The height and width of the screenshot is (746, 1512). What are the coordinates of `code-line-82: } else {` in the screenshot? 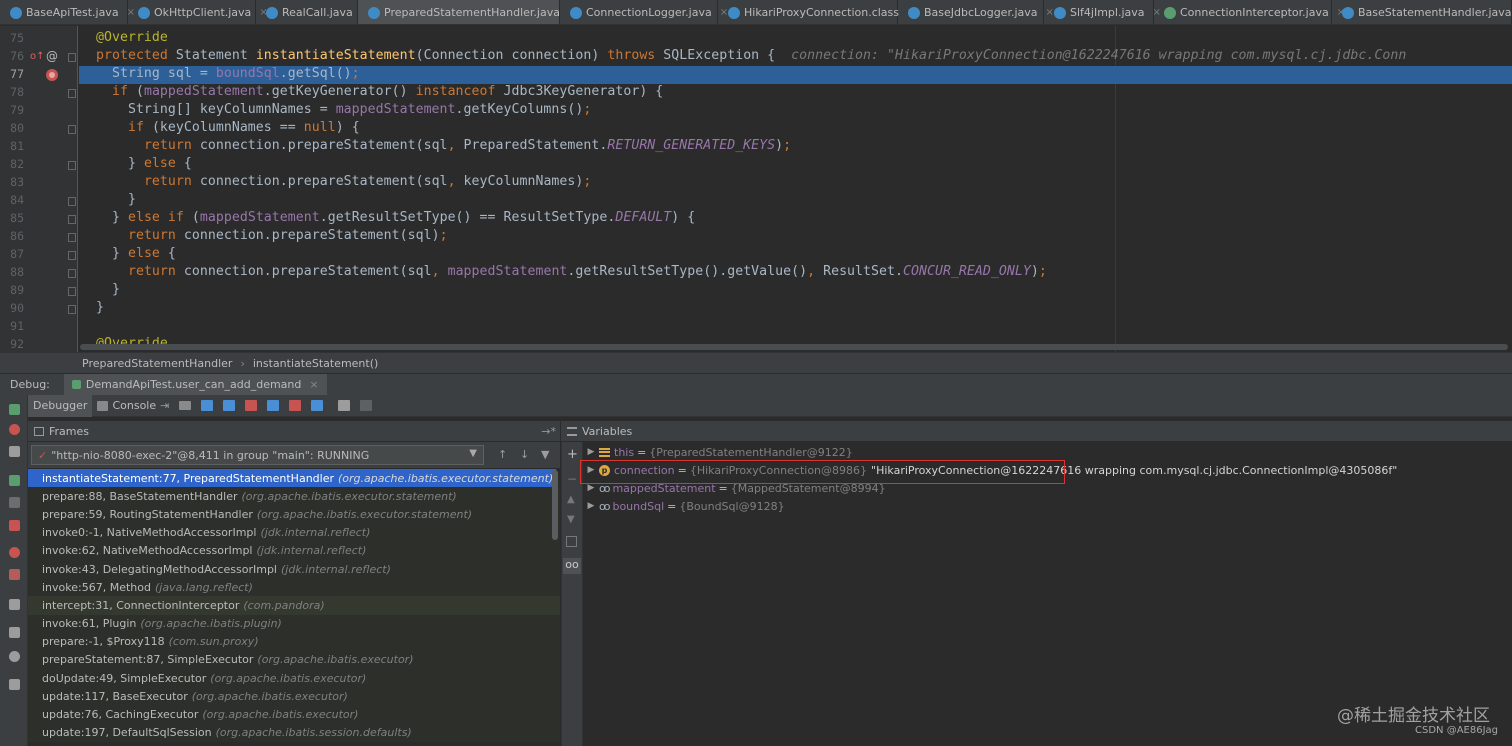 It's located at (144, 163).